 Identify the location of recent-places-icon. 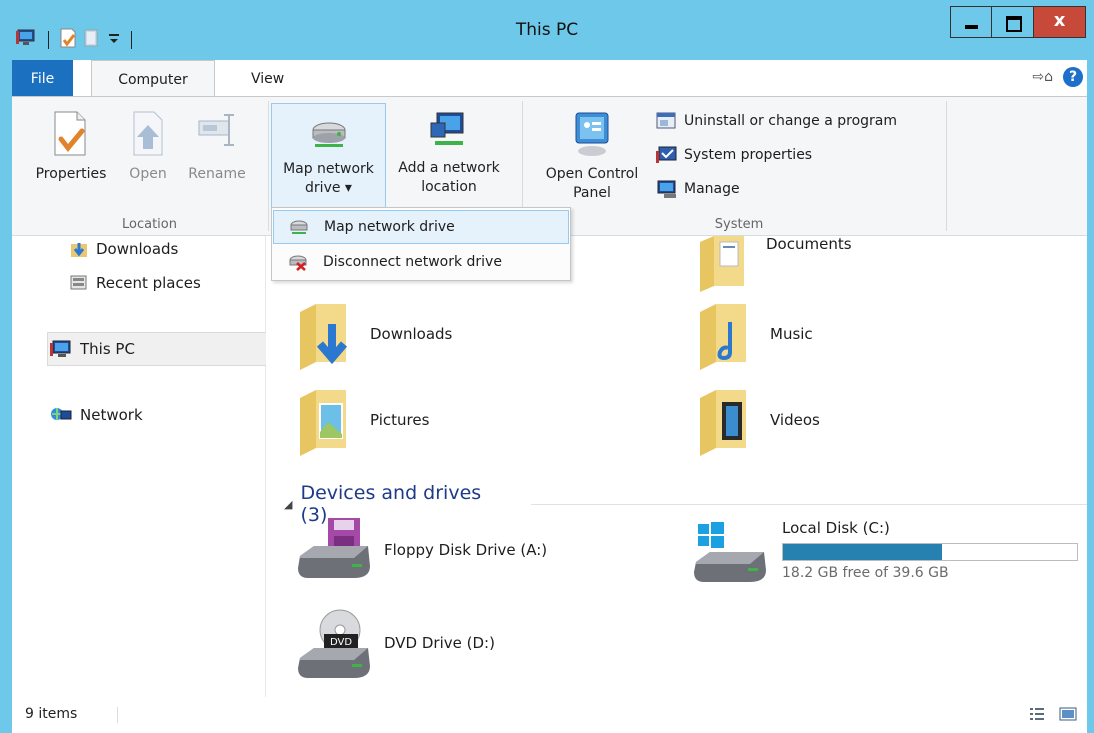
(78, 282).